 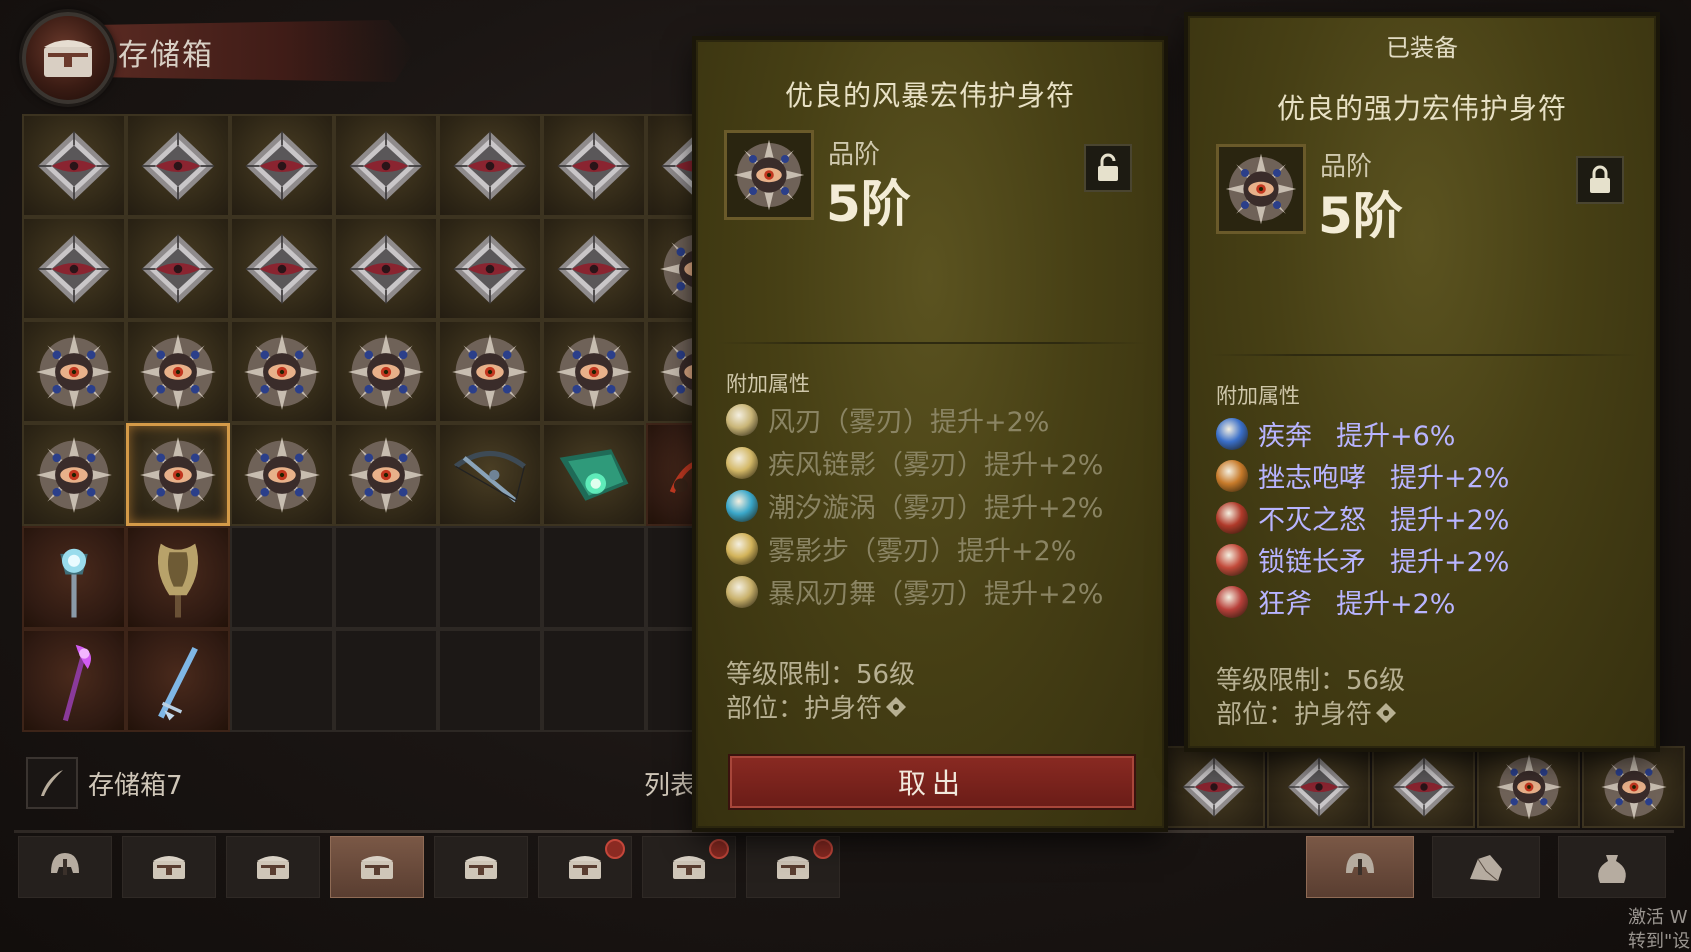 I want to click on equipped-header: 已装备, so click(x=1422, y=48).